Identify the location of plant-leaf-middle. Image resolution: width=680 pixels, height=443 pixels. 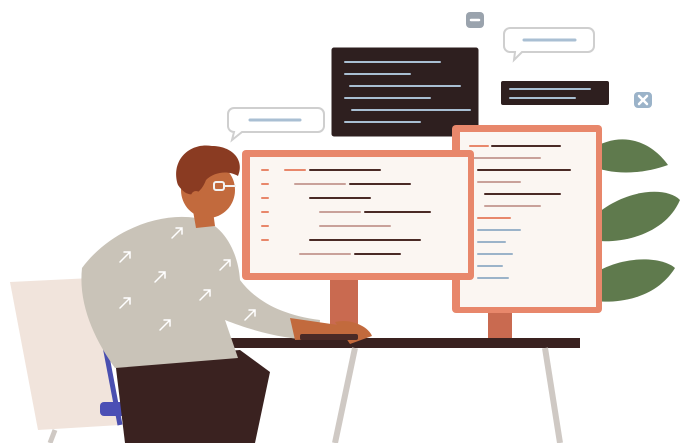
(635, 216).